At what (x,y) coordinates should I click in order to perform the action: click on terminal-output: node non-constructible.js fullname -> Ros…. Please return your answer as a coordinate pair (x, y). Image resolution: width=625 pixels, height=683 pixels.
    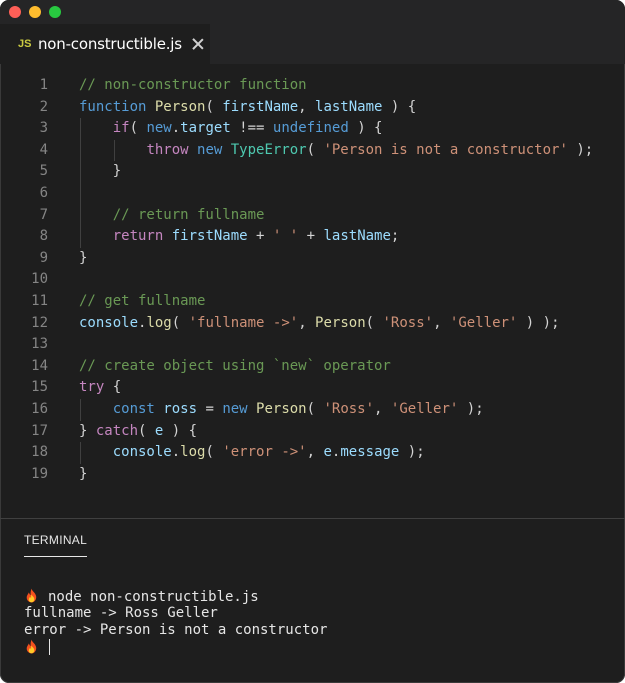
    Looking at the image, I should click on (175, 622).